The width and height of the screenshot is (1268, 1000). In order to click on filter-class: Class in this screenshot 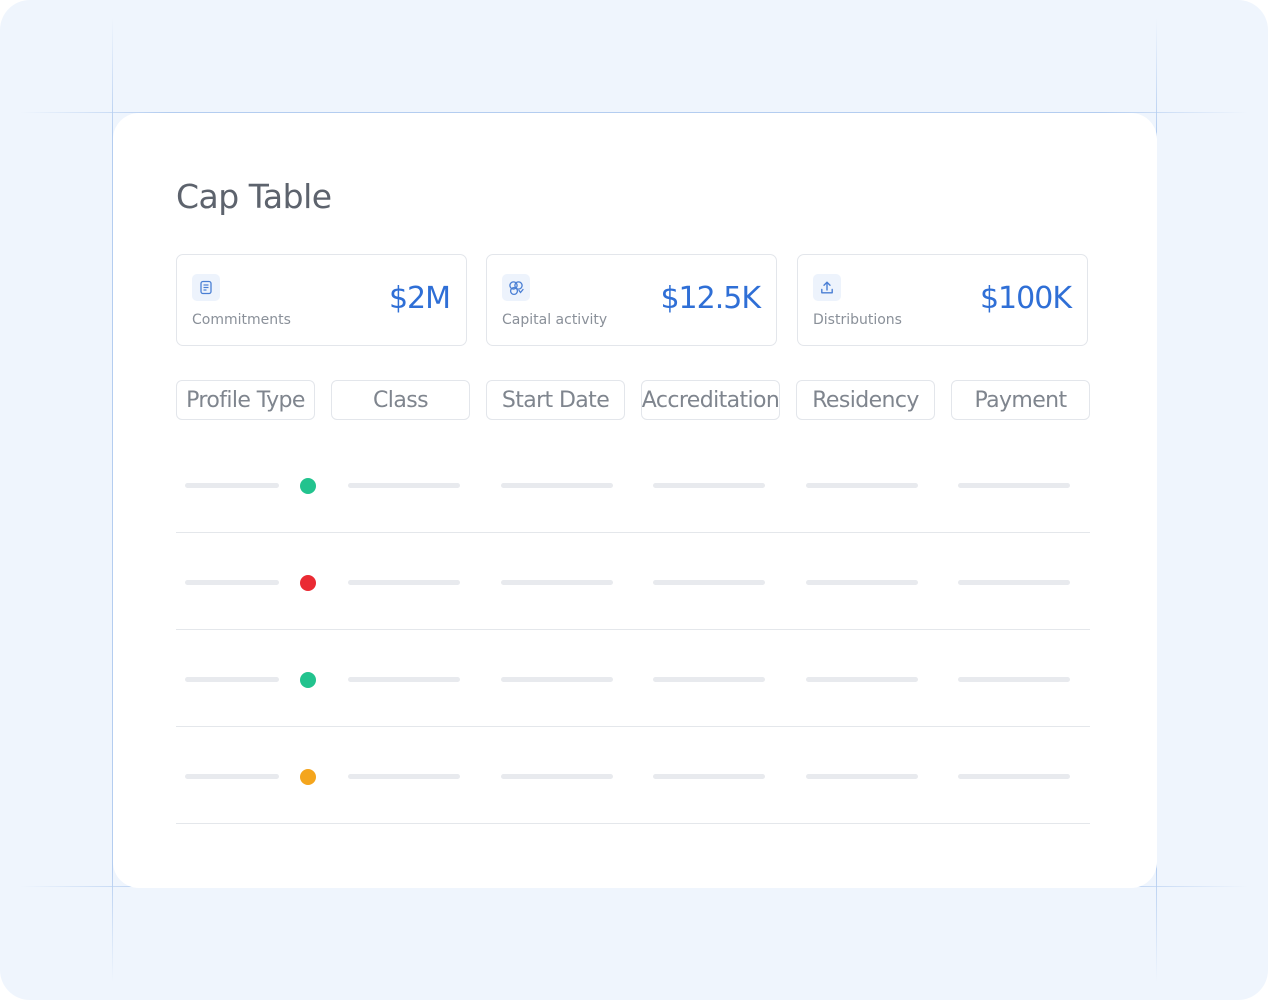, I will do `click(400, 400)`.